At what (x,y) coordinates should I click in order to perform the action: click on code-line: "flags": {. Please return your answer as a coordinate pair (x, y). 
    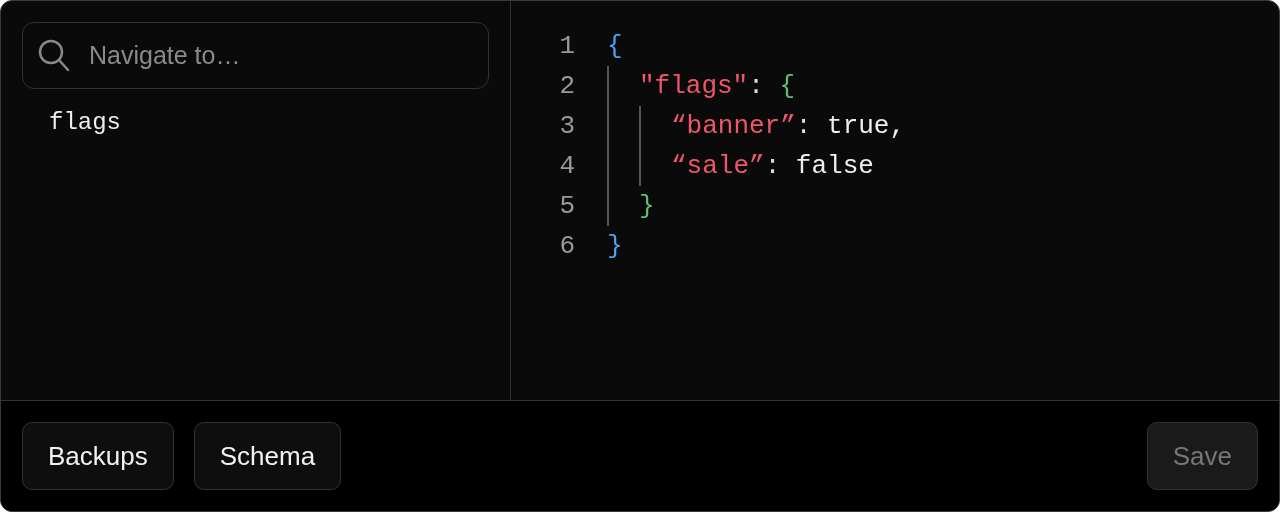
    Looking at the image, I should click on (717, 86).